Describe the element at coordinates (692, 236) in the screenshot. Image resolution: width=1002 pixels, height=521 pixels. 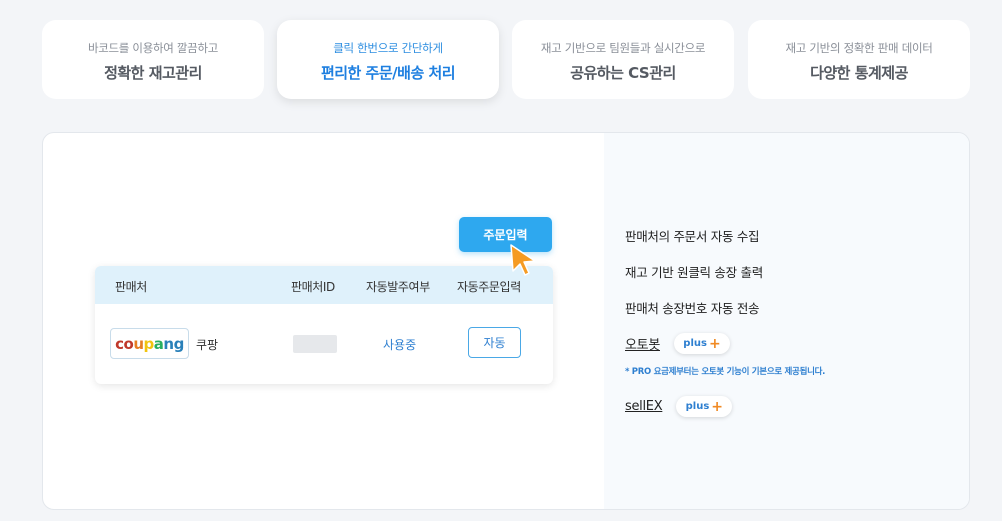
I see `feature-item: 판매처의 주문서 자동 수집` at that location.